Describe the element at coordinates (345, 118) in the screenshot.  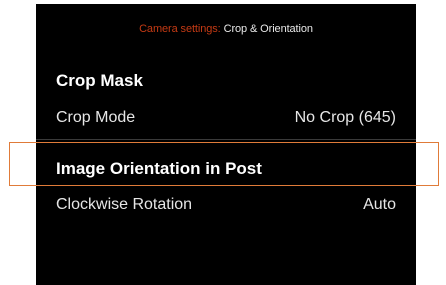
I see `crop-mode-value: No Crop (645)` at that location.